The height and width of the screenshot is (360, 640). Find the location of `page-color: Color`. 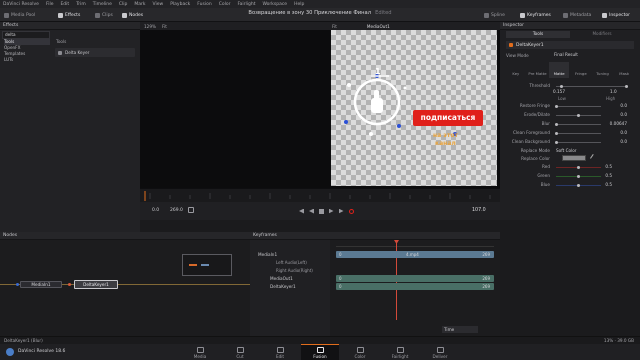

page-color: Color is located at coordinates (360, 352).